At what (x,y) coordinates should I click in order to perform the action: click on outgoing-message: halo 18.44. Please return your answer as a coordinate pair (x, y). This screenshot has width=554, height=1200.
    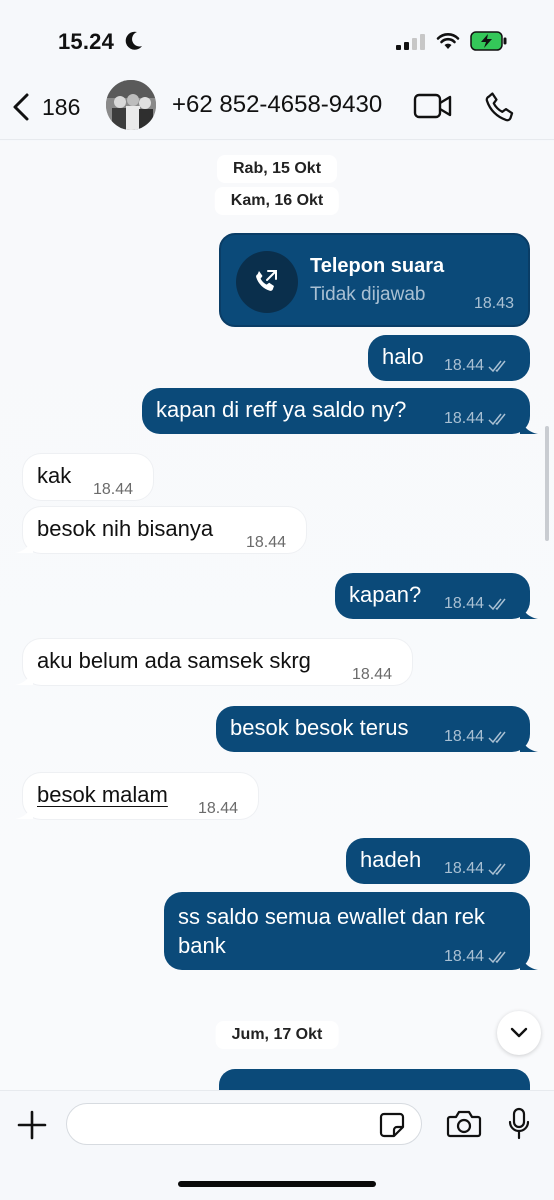
    Looking at the image, I should click on (449, 358).